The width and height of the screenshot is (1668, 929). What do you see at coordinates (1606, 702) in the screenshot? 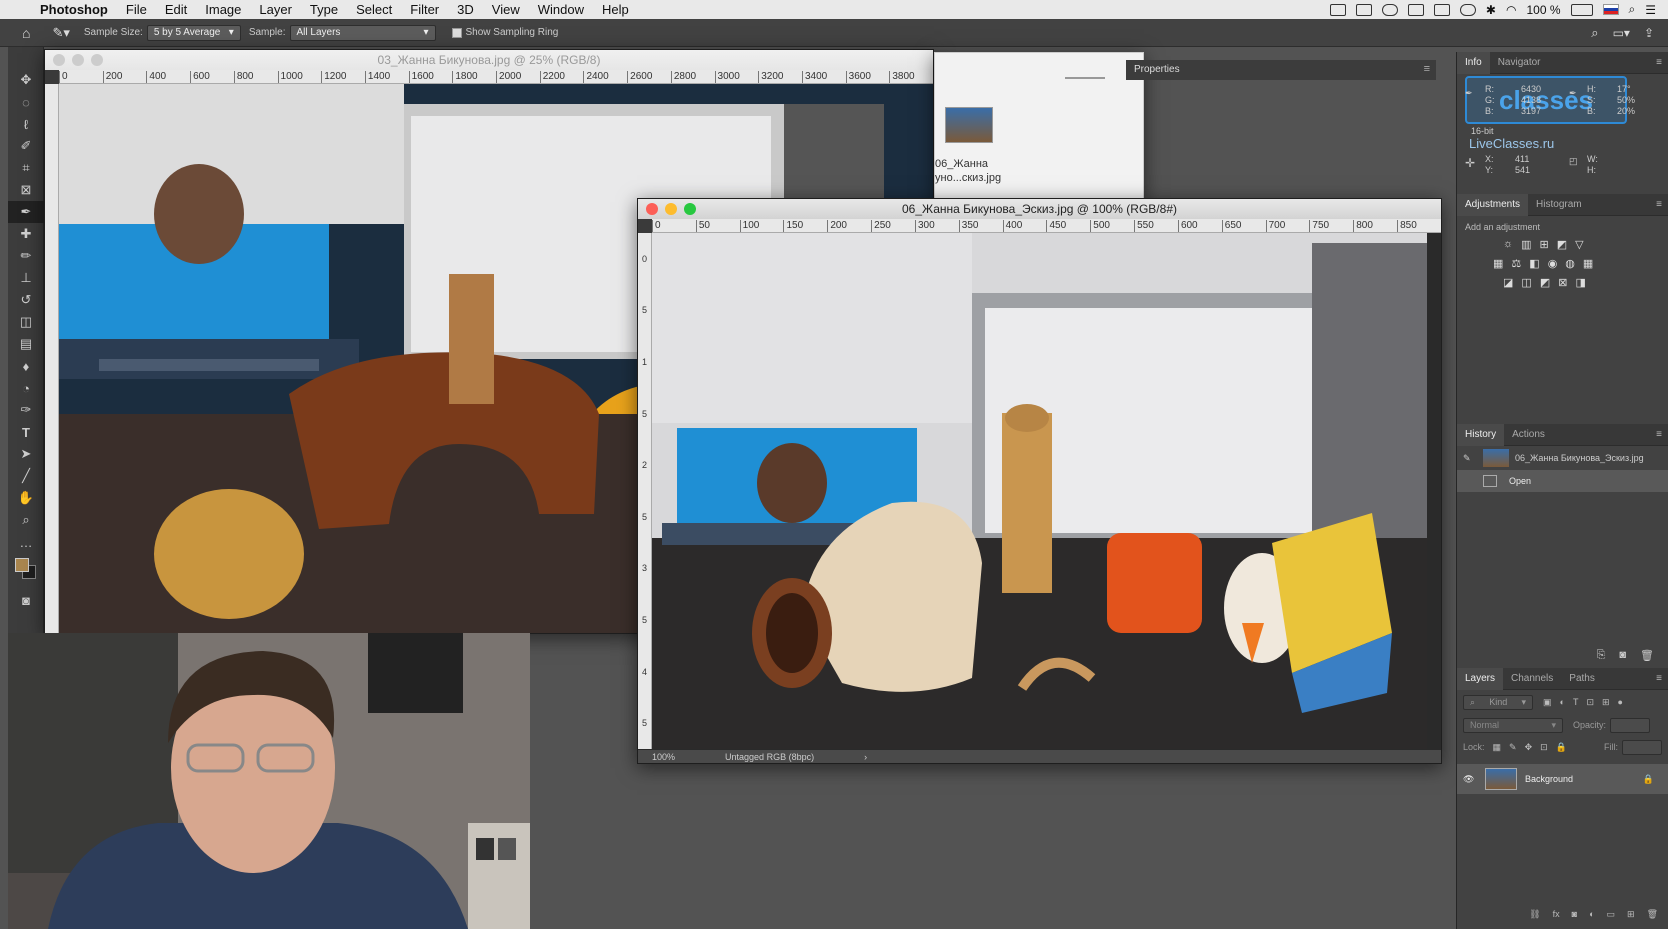
I see `filter-smart-object-icon: ⊞` at bounding box center [1606, 702].